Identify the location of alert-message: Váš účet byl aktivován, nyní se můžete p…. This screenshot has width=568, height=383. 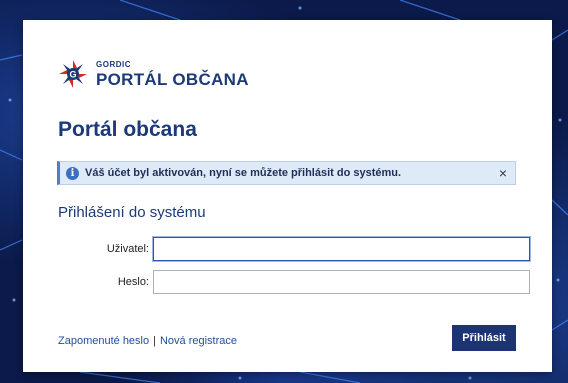
(243, 173).